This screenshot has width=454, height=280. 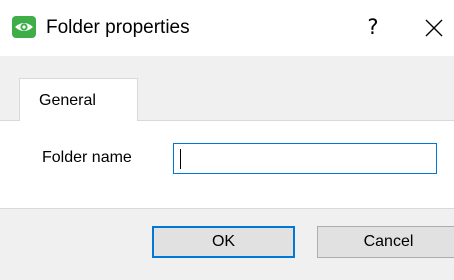 I want to click on tab-general: General, so click(x=78, y=99).